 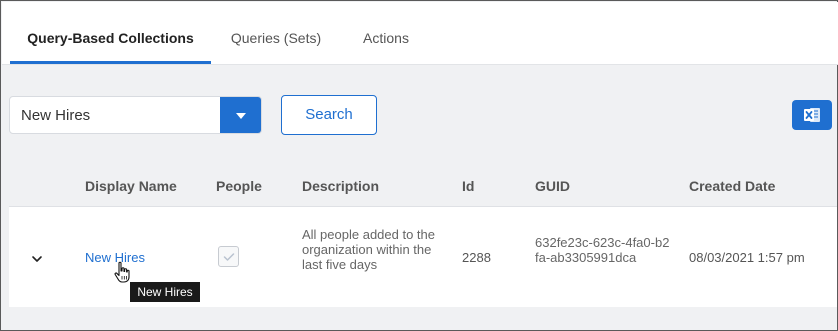 I want to click on column-header-id: Id, so click(x=468, y=186).